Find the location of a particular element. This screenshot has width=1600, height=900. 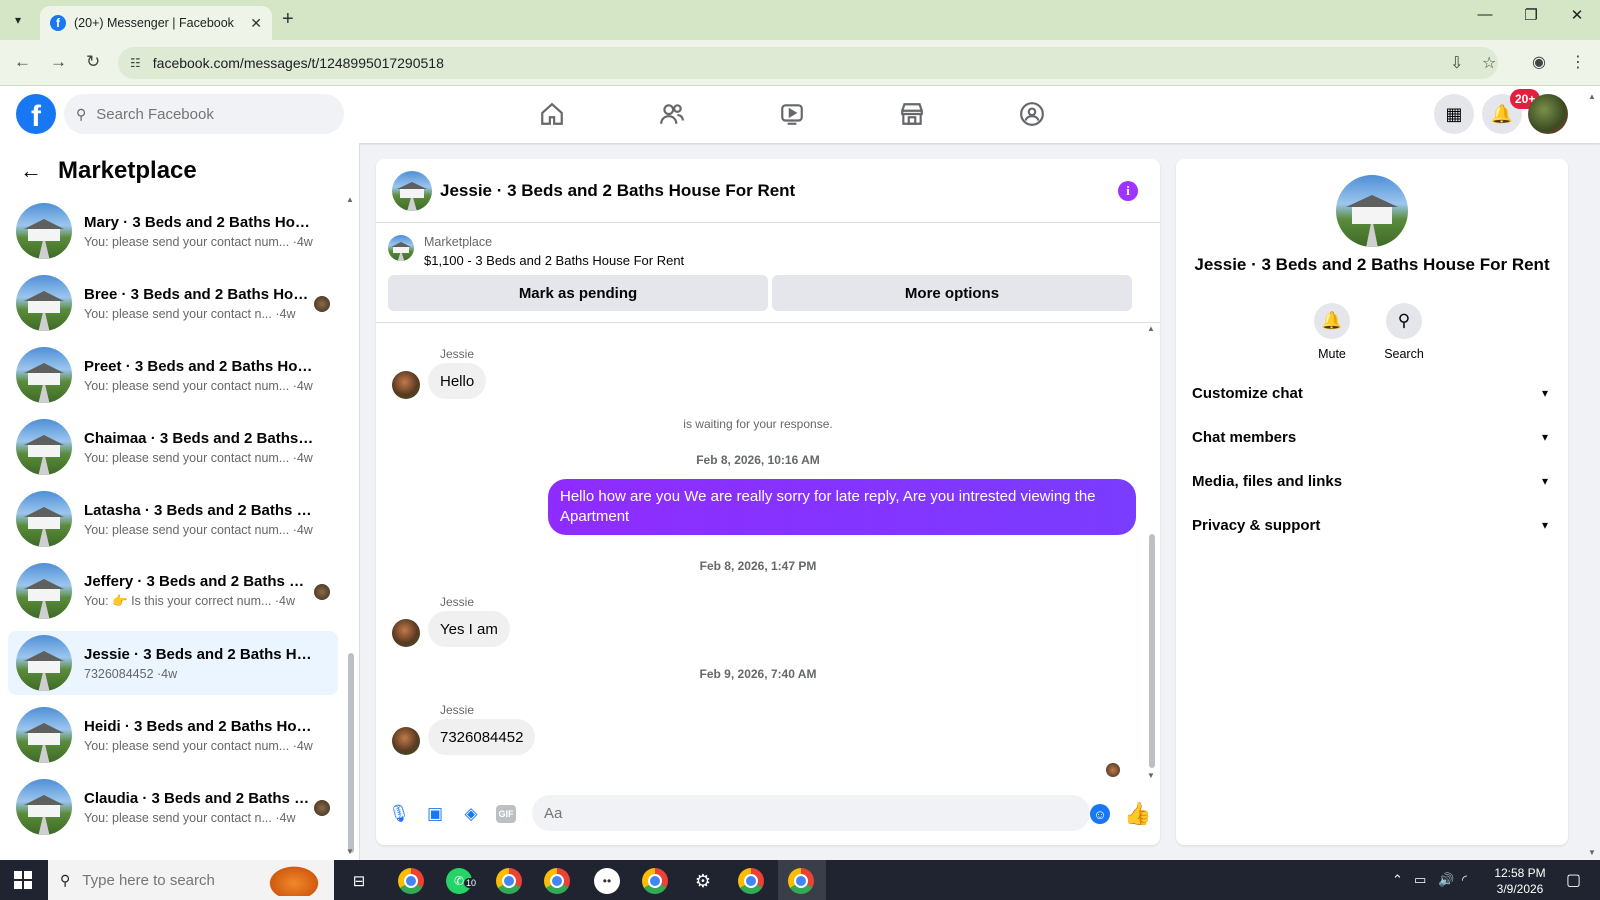

facebook-search-box: ⚲ is located at coordinates (204, 114).